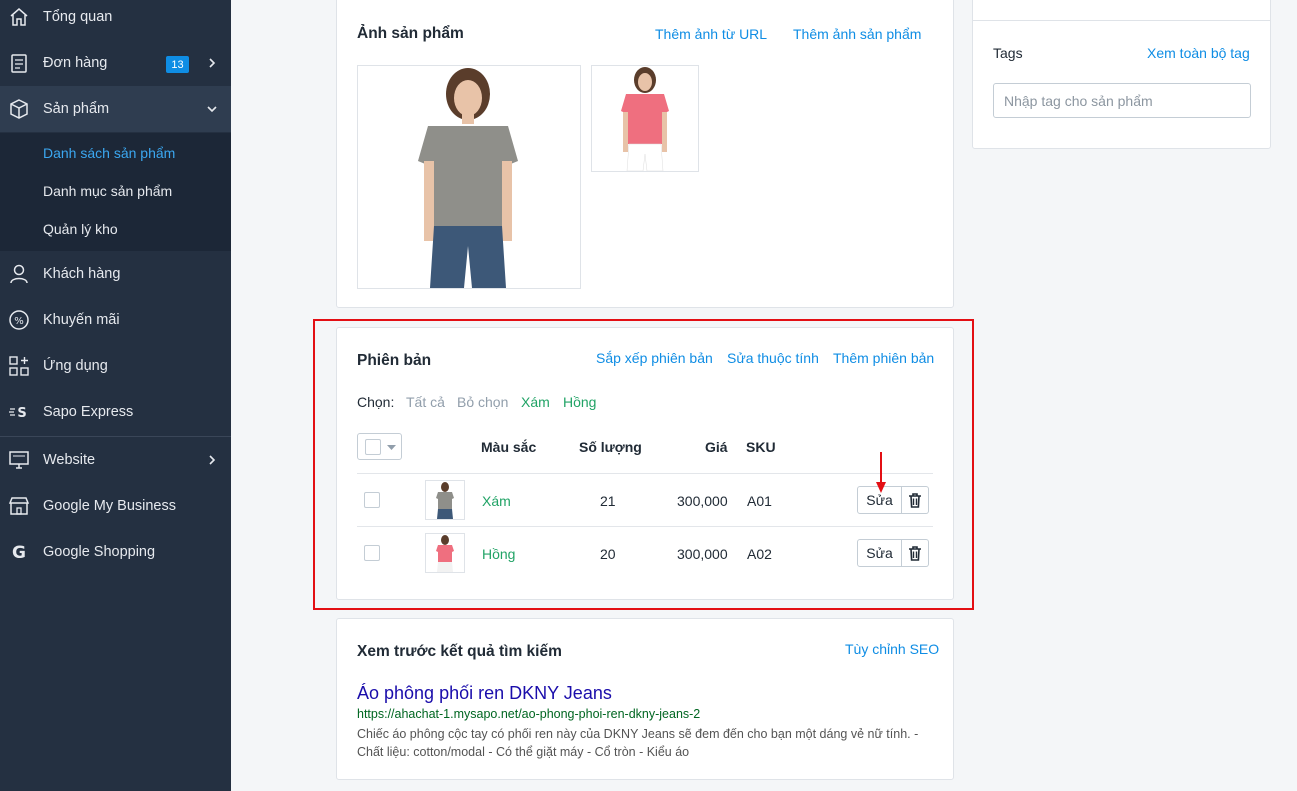 The height and width of the screenshot is (791, 1297). Describe the element at coordinates (1198, 53) in the screenshot. I see `view-all-tags-link: Xem toàn bộ tag` at that location.